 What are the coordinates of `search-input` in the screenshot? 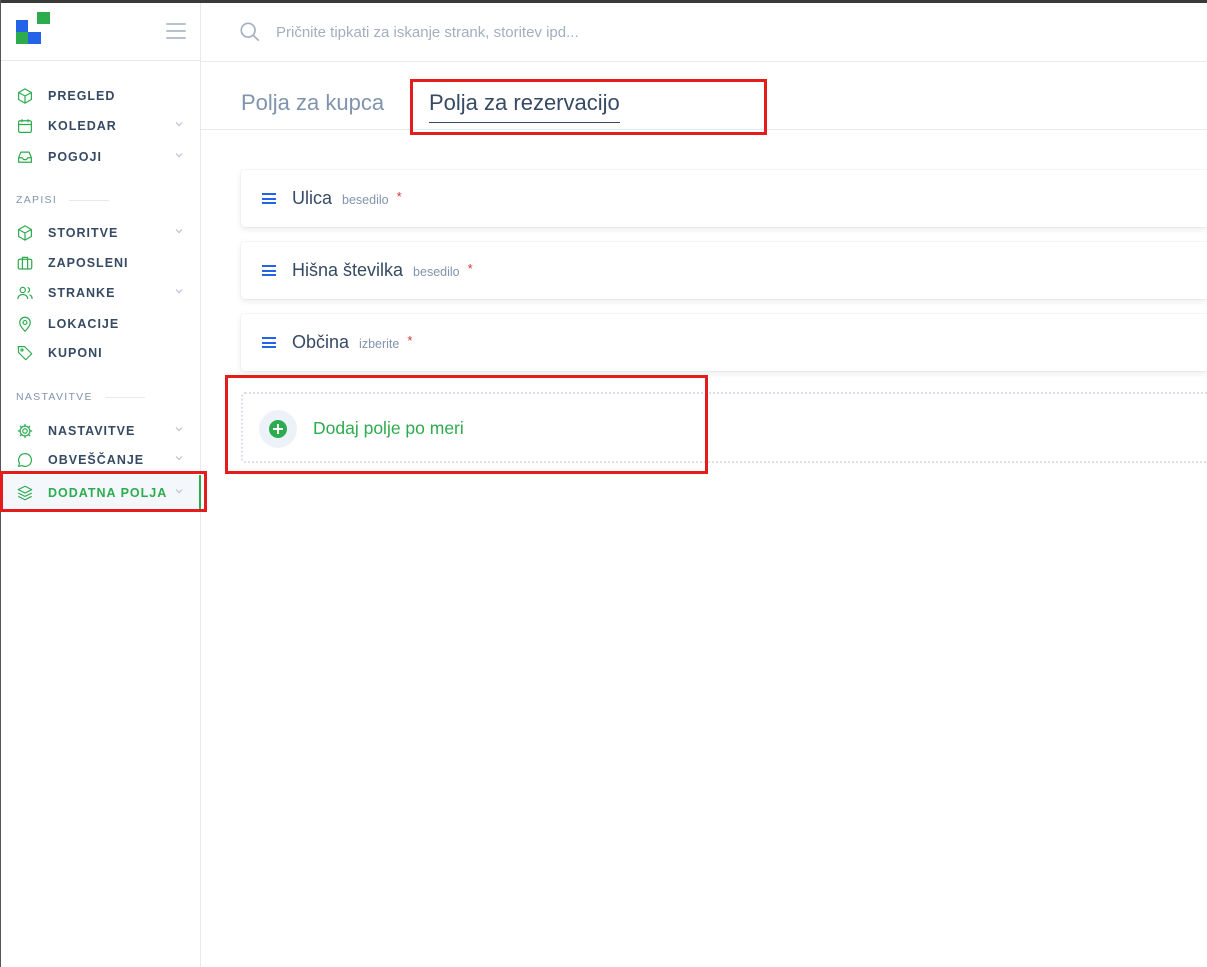 It's located at (576, 32).